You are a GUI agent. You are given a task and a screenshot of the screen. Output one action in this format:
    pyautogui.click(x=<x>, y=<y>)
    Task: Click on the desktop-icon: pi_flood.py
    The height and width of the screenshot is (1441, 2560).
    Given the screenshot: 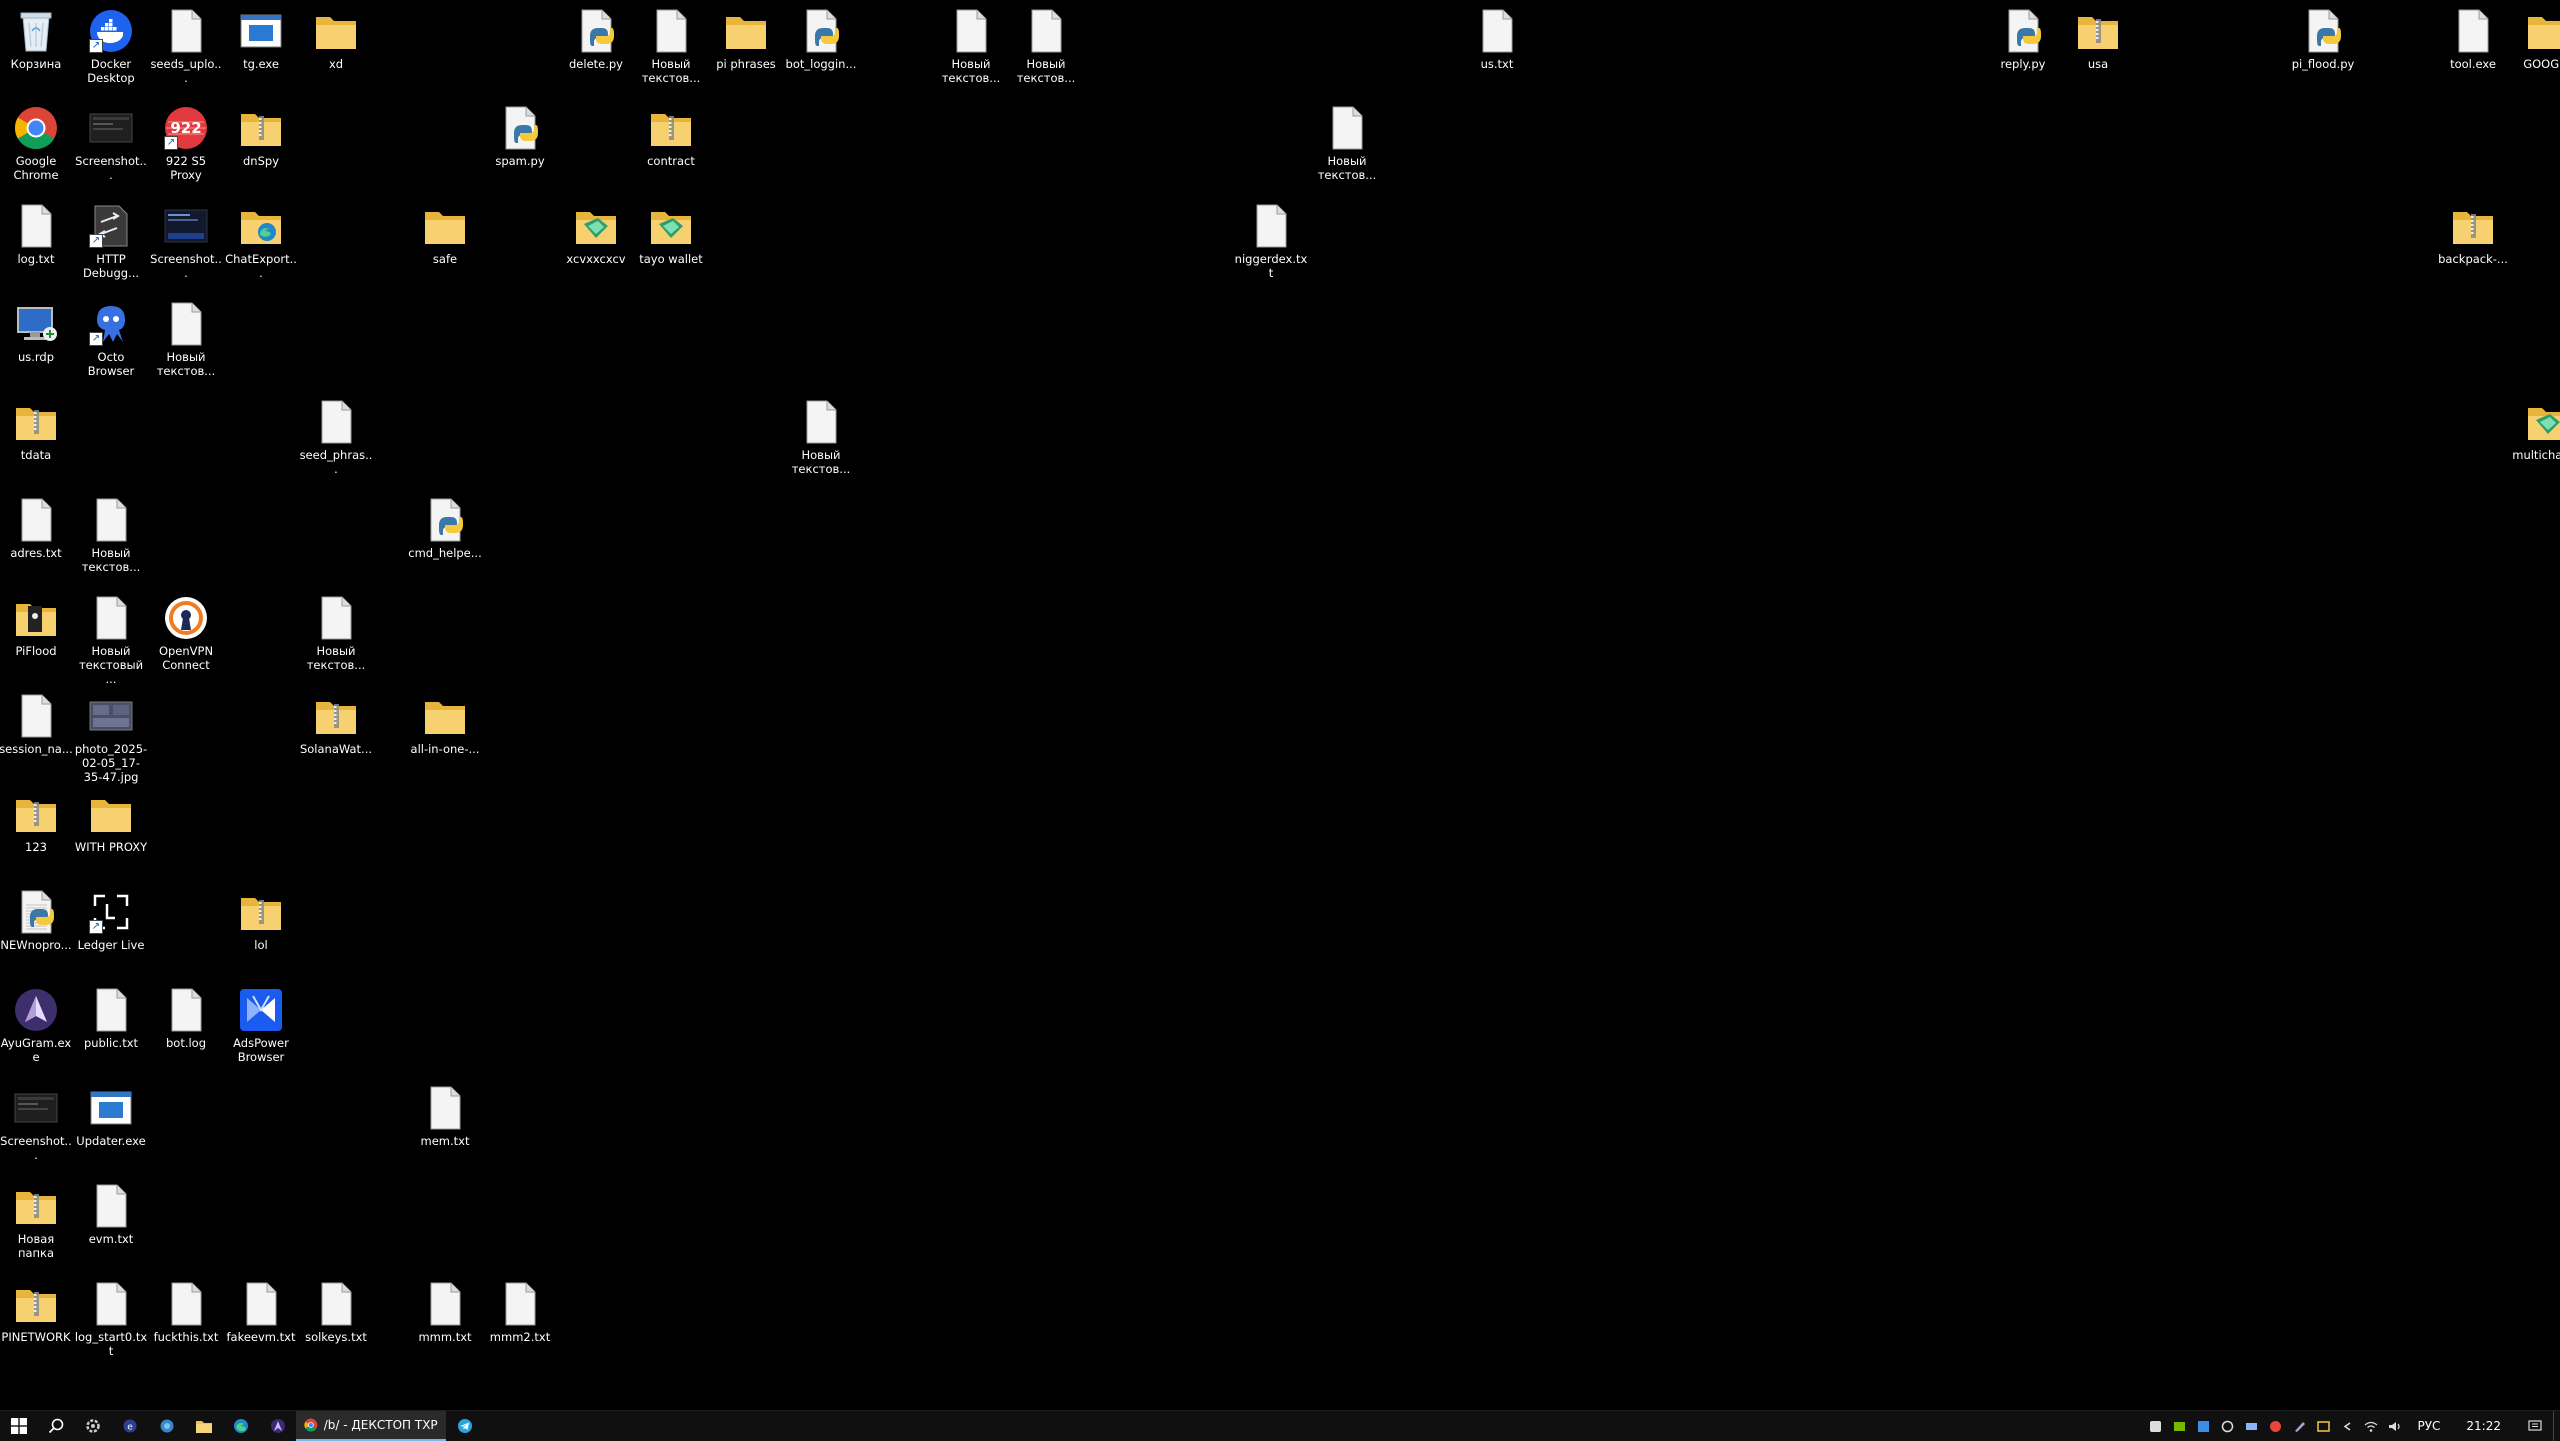 What is the action you would take?
    pyautogui.click(x=2323, y=39)
    